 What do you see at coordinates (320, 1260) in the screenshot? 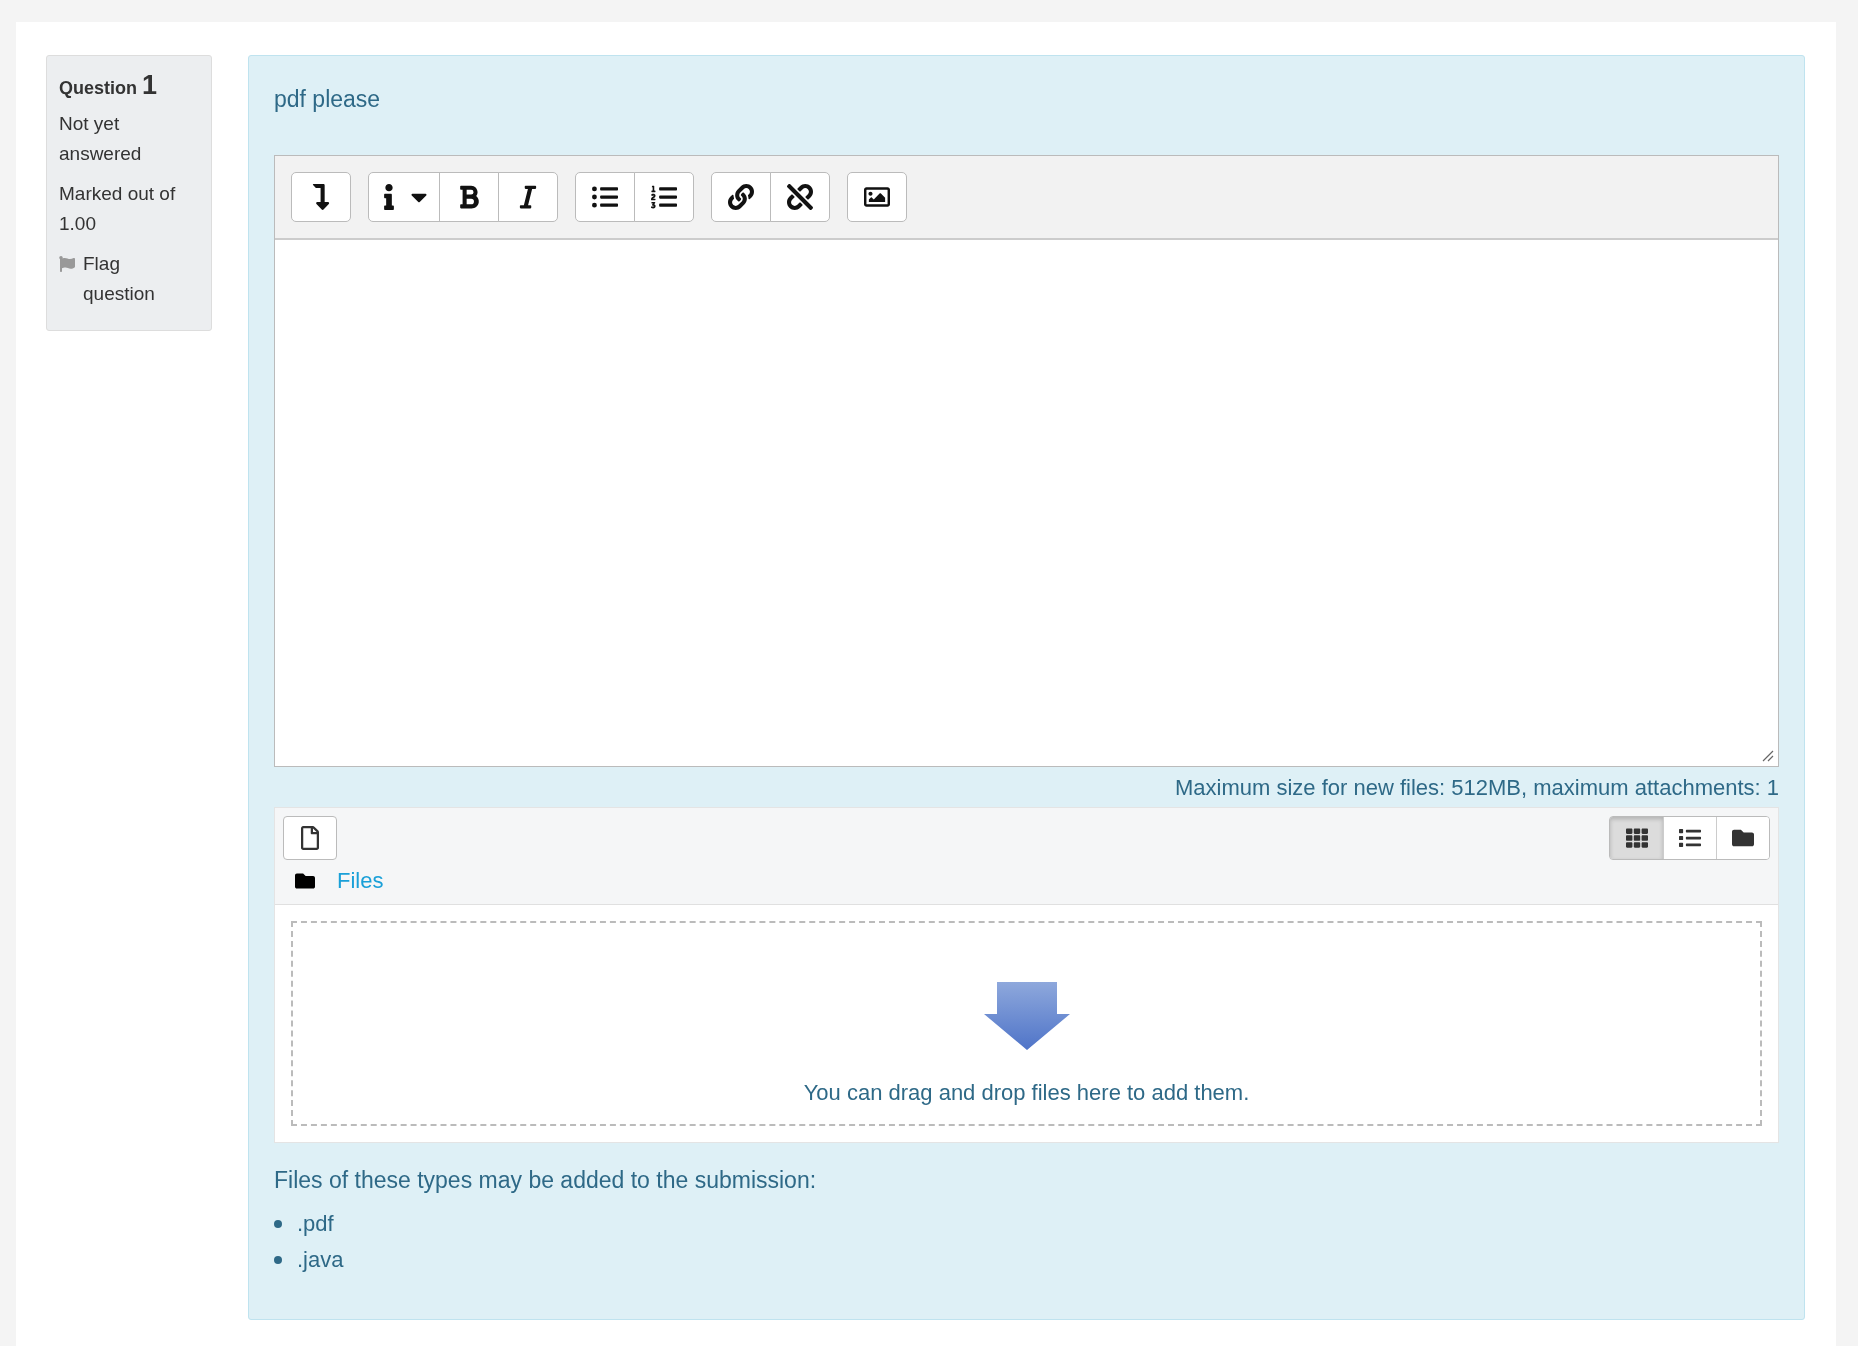
I see `file-type-item: .java` at bounding box center [320, 1260].